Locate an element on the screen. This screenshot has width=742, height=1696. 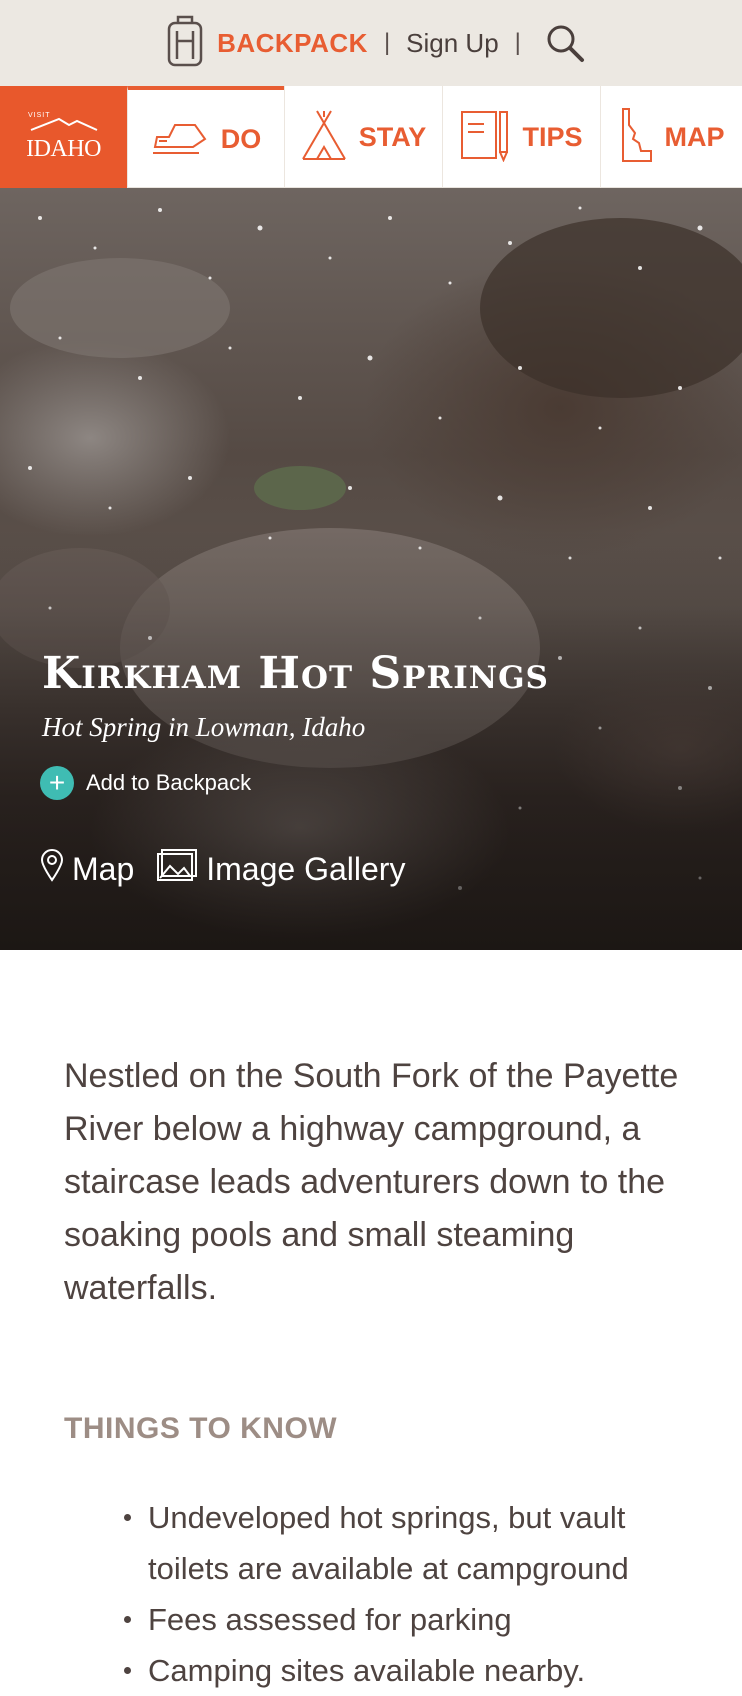
nav-label-tips: TIPS is located at coordinates (552, 136).